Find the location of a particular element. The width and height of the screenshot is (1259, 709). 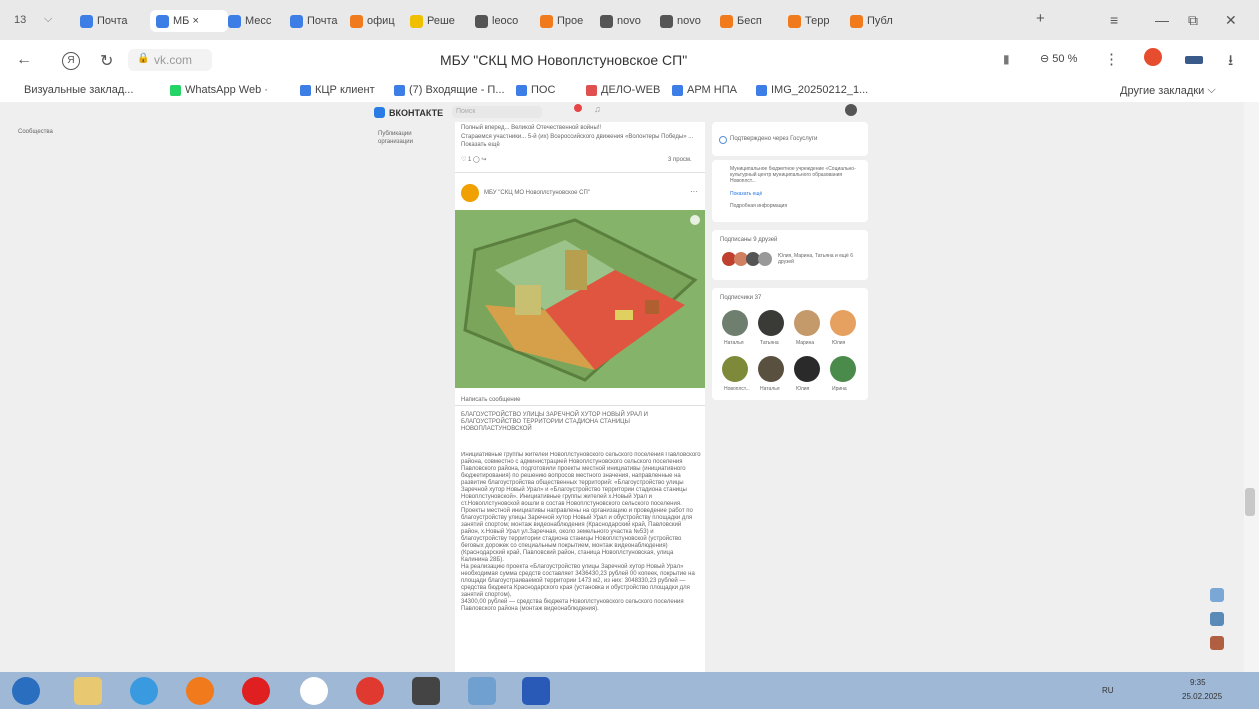

bookmark-item: КЦР клиент is located at coordinates (337, 90).